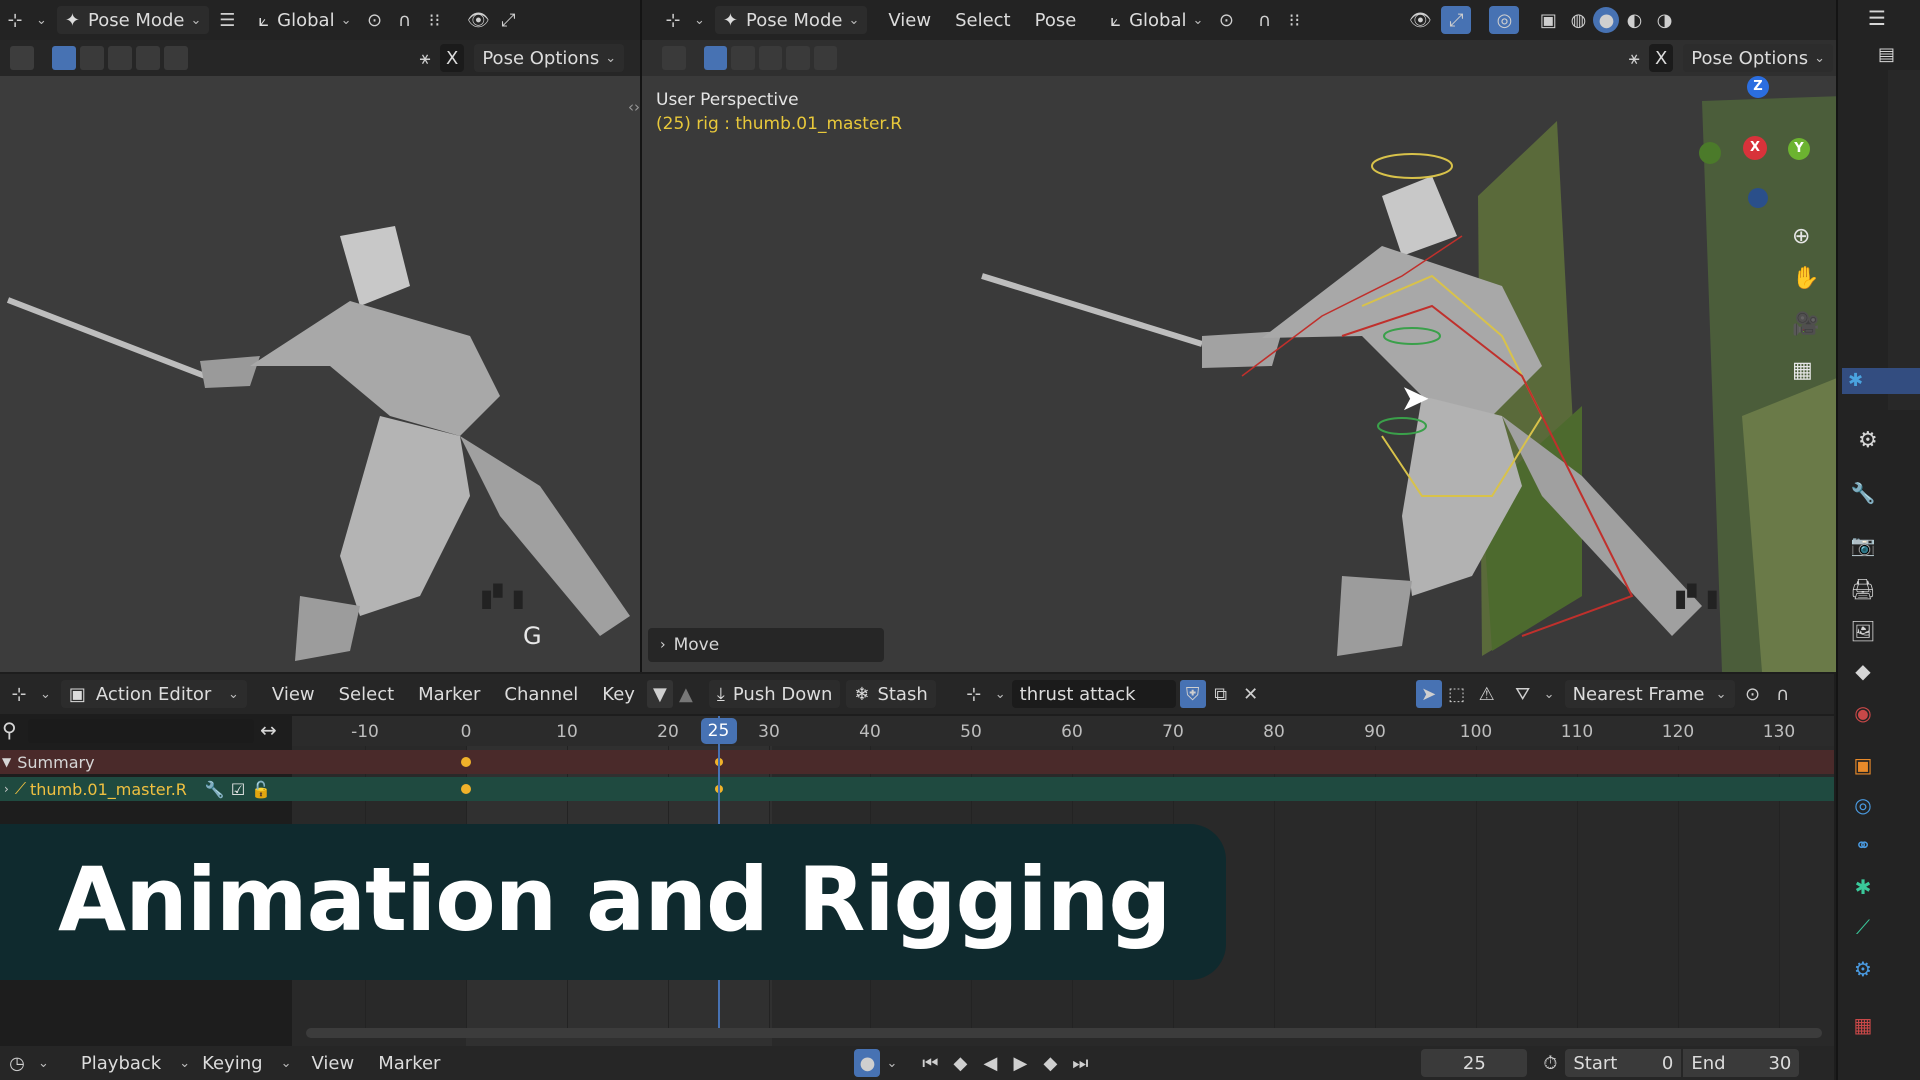 This screenshot has width=1920, height=1080. Describe the element at coordinates (1504, 20) in the screenshot. I see `overlay-toggle-icon: ◎` at that location.